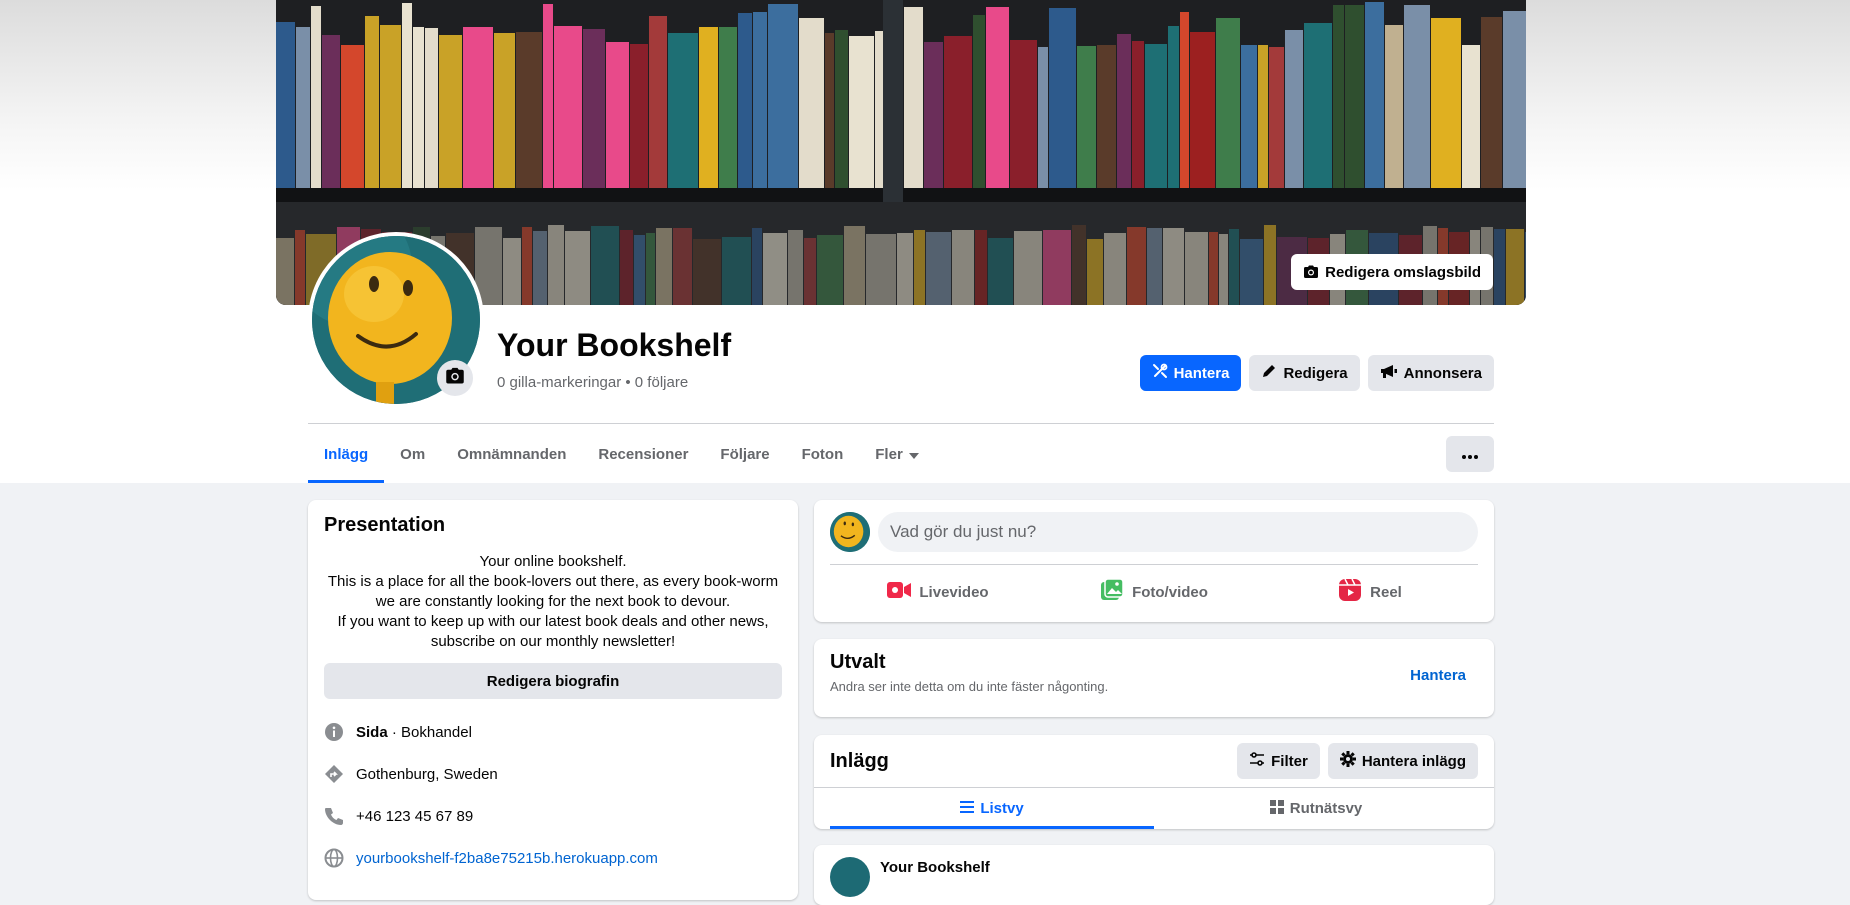  I want to click on phone-text: +46 123 45 67 89, so click(415, 816).